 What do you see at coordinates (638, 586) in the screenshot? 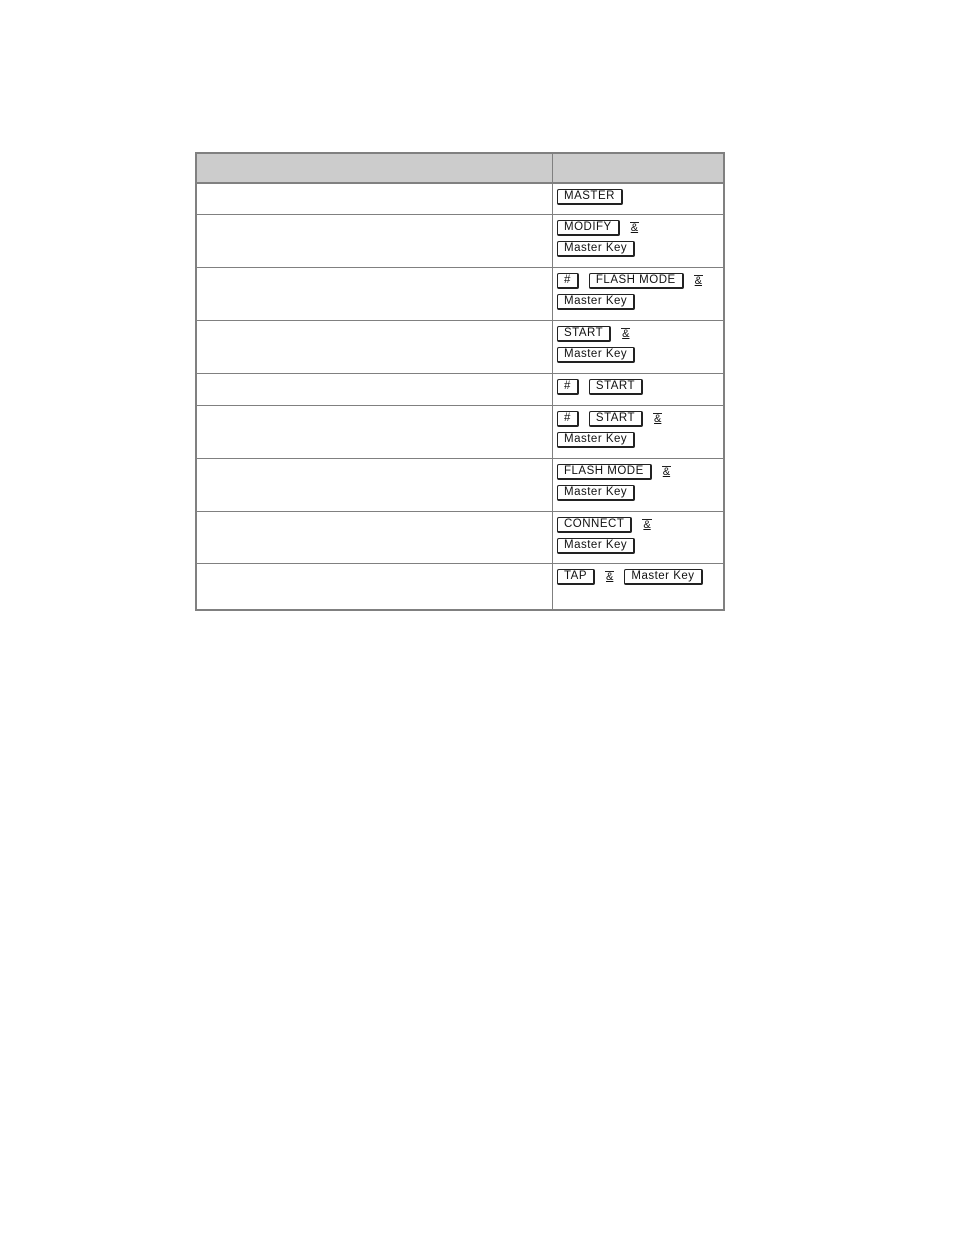
I see `row-keys: TAP & Master Key` at bounding box center [638, 586].